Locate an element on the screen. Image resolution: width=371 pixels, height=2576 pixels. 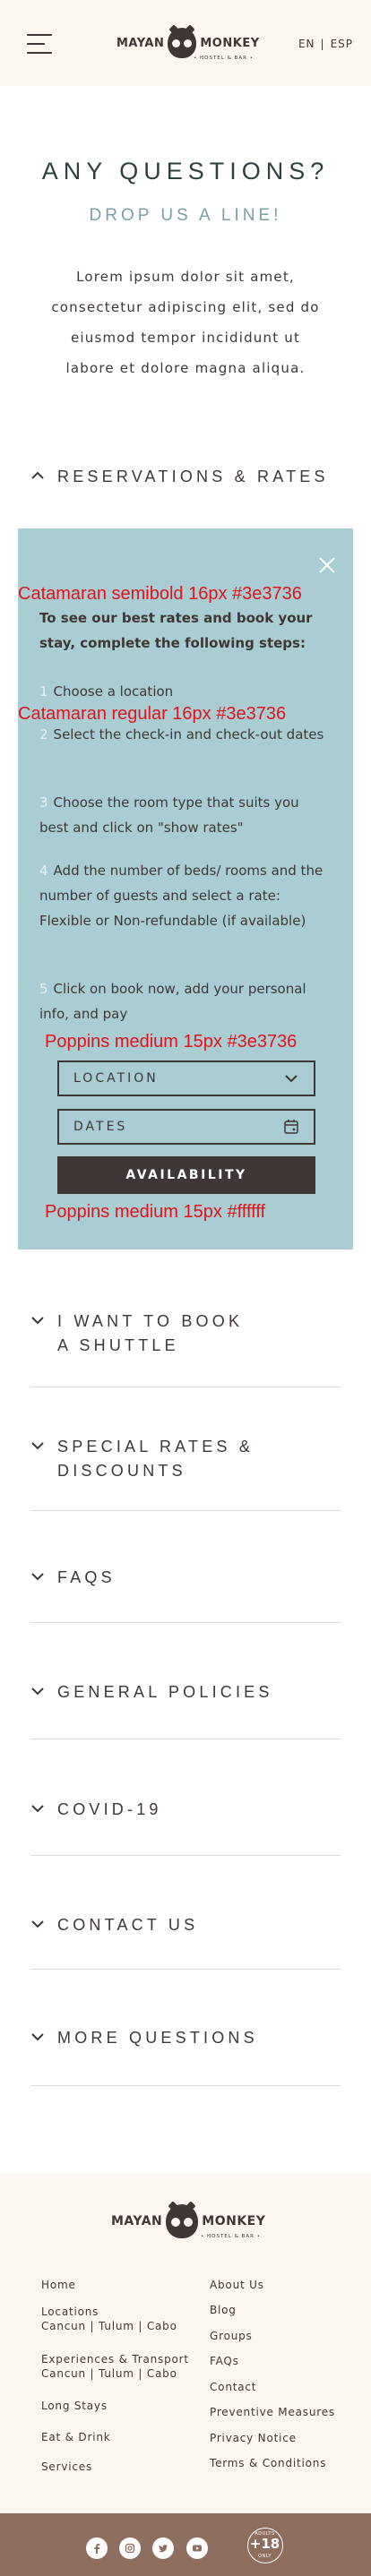
annotation-button-font: Poppins medium 15px #ffffff is located at coordinates (155, 1212).